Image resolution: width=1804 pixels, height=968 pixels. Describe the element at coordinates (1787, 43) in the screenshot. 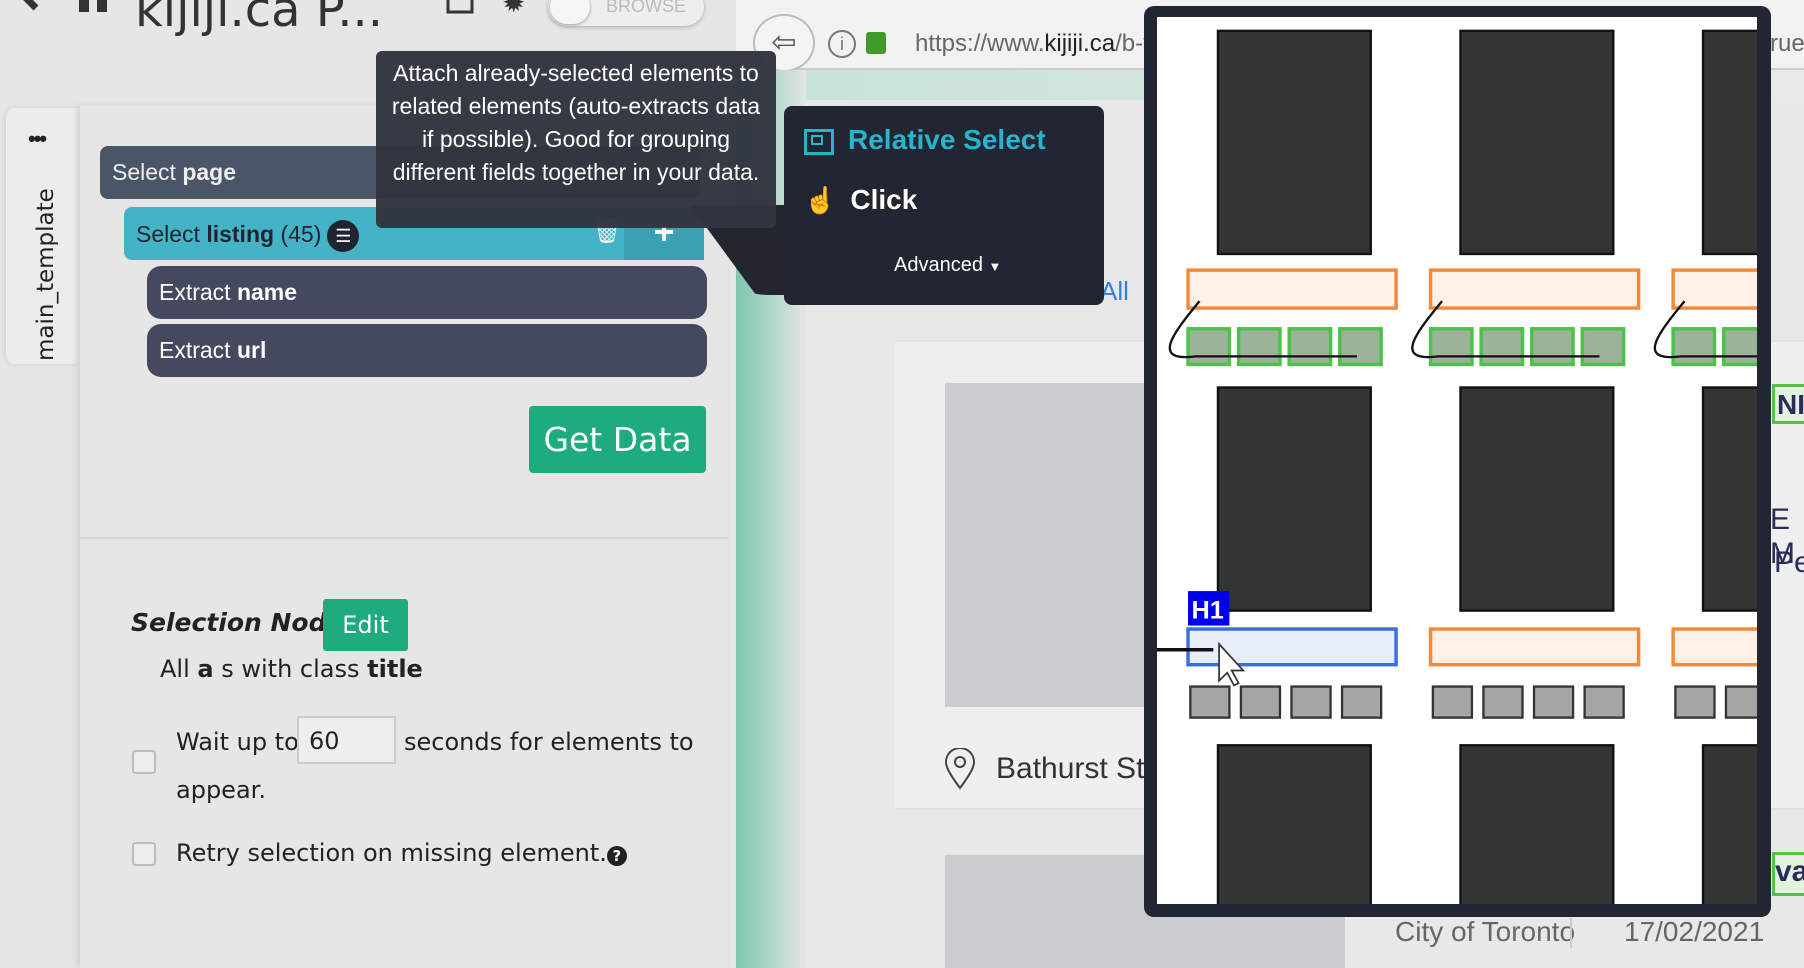

I see `url-tail: rue` at that location.